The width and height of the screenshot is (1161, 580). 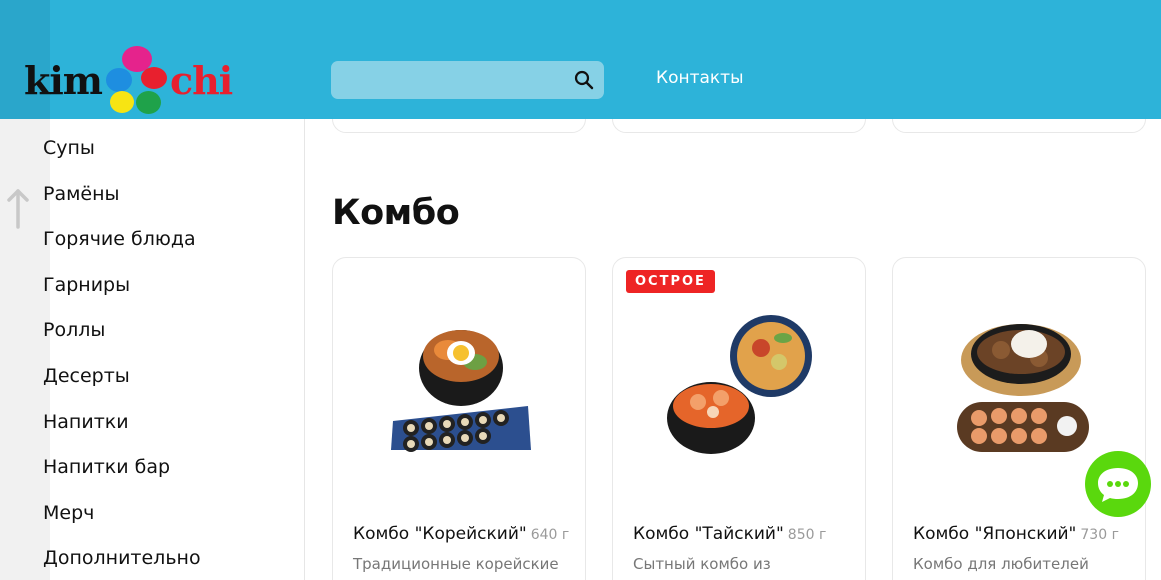 I want to click on product-name: Комбо "Японский", so click(x=995, y=534).